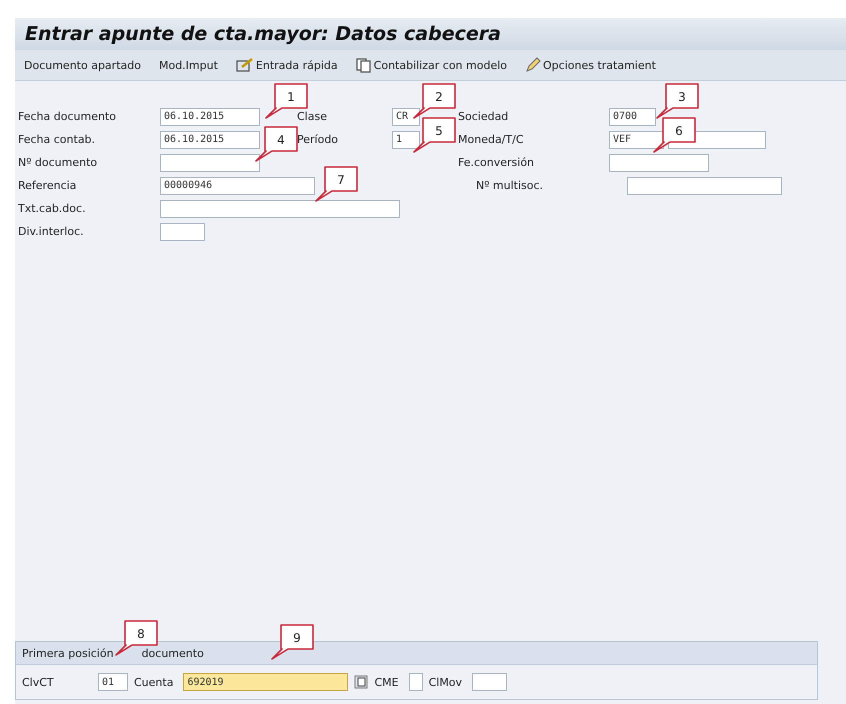  What do you see at coordinates (38, 682) in the screenshot?
I see `field-label: ClvCT` at bounding box center [38, 682].